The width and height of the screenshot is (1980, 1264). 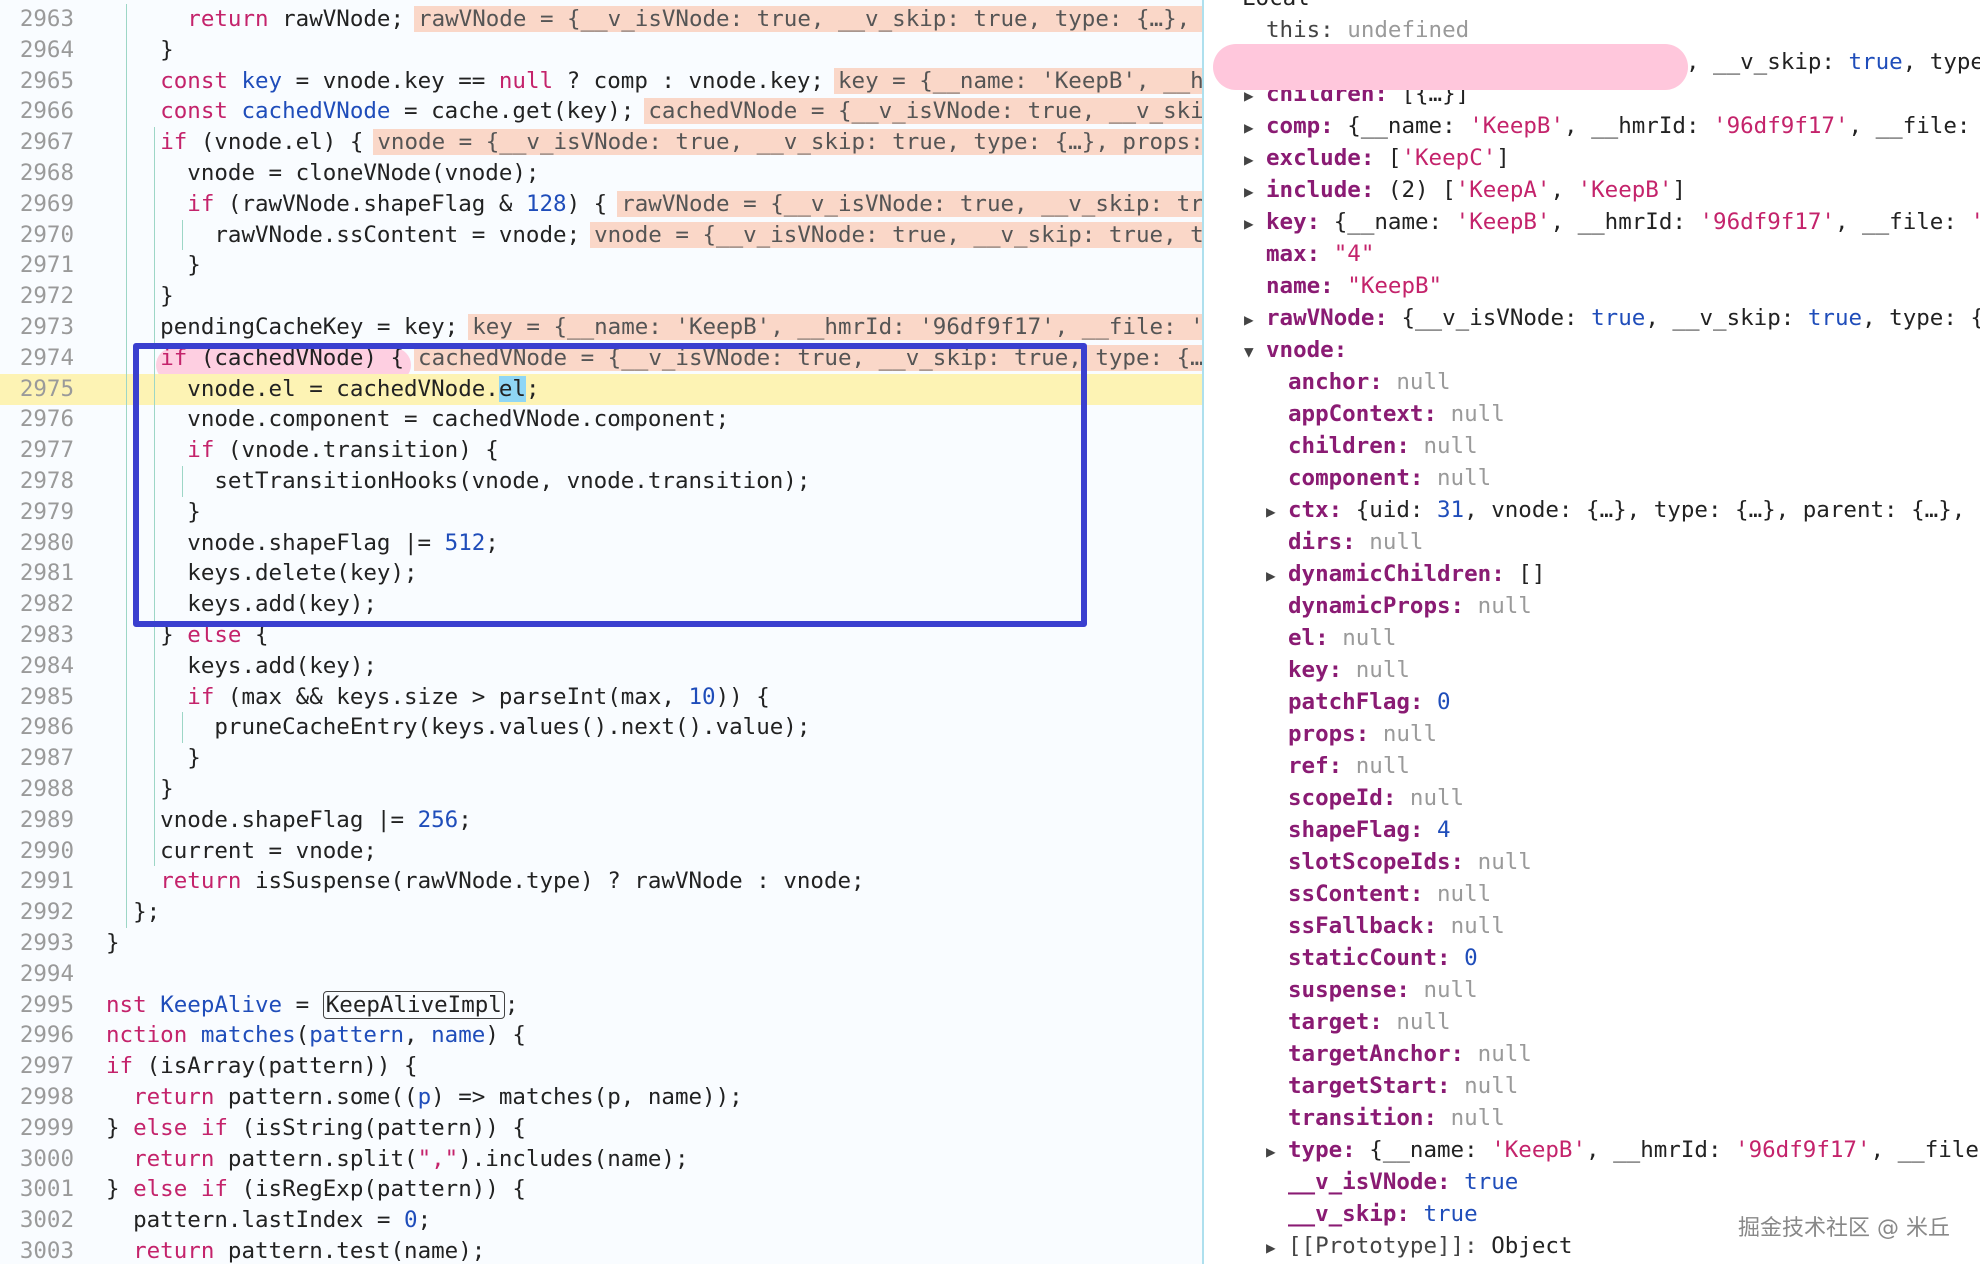 What do you see at coordinates (601, 296) in the screenshot?
I see `code-line: 2972 }` at bounding box center [601, 296].